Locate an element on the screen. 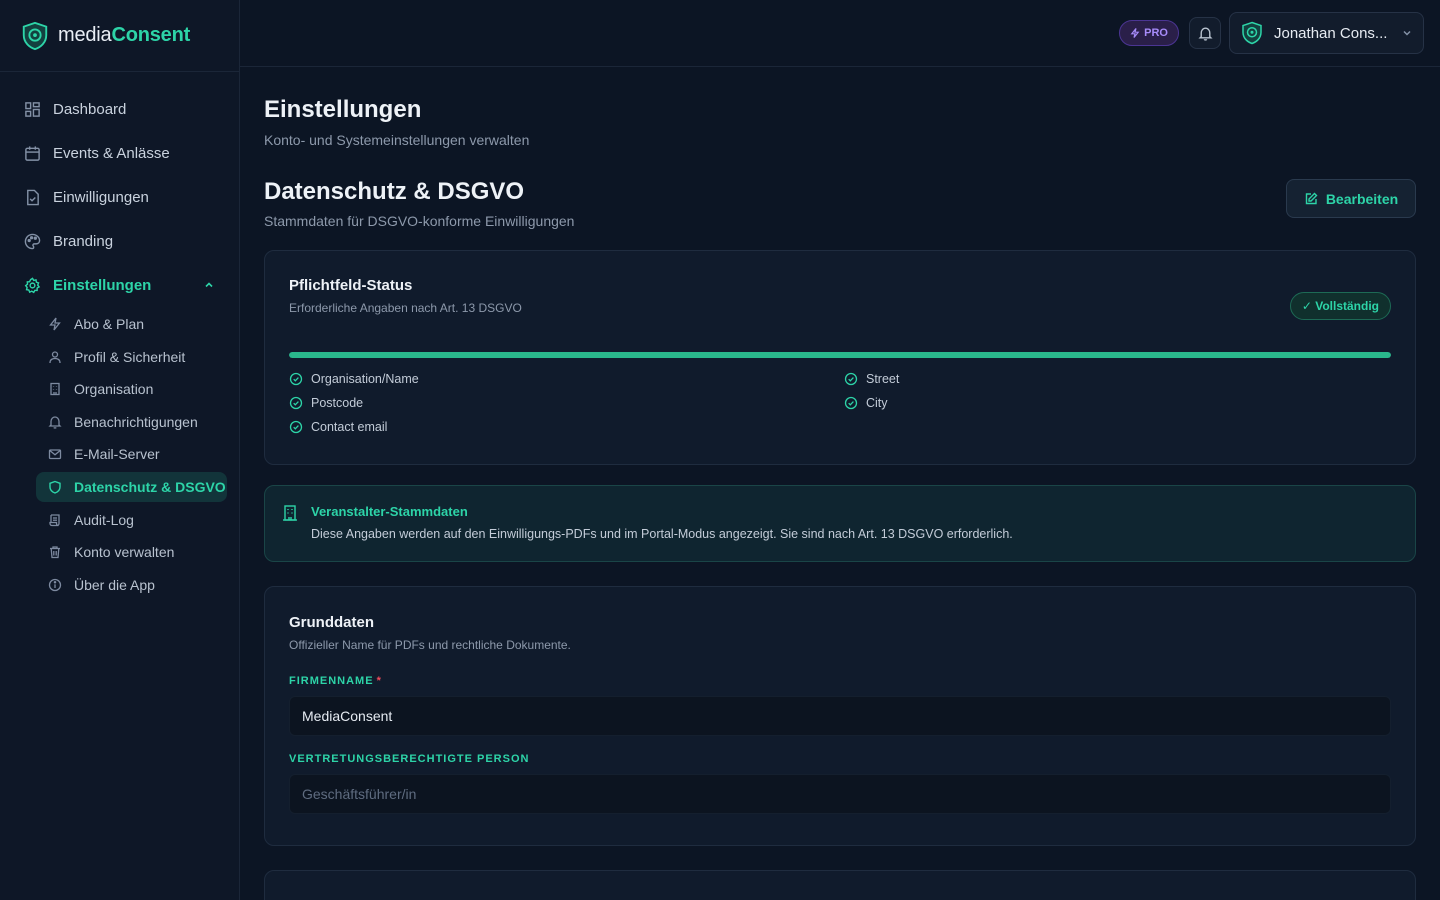 Image resolution: width=1440 pixels, height=900 pixels. dashboard-icon is located at coordinates (32, 109).